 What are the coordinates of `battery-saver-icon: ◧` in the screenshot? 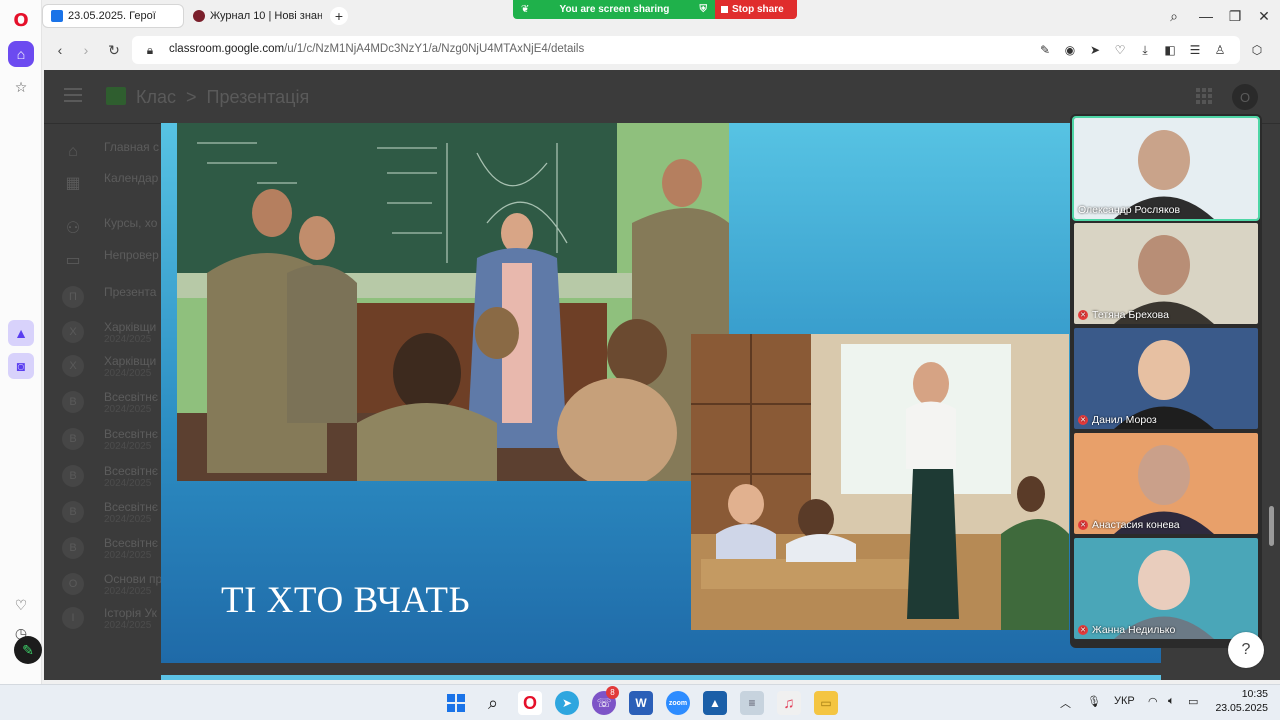 It's located at (1170, 50).